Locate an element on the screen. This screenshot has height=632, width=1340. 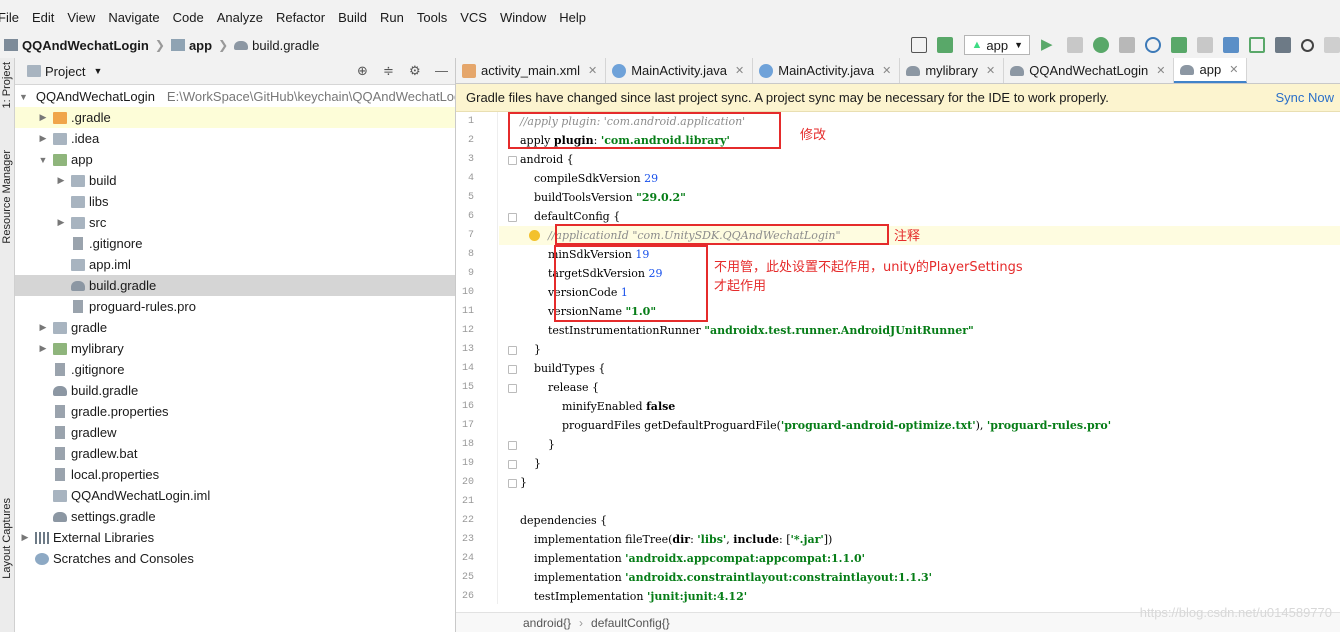
tree-item: settings.gradle is located at coordinates (235, 516).